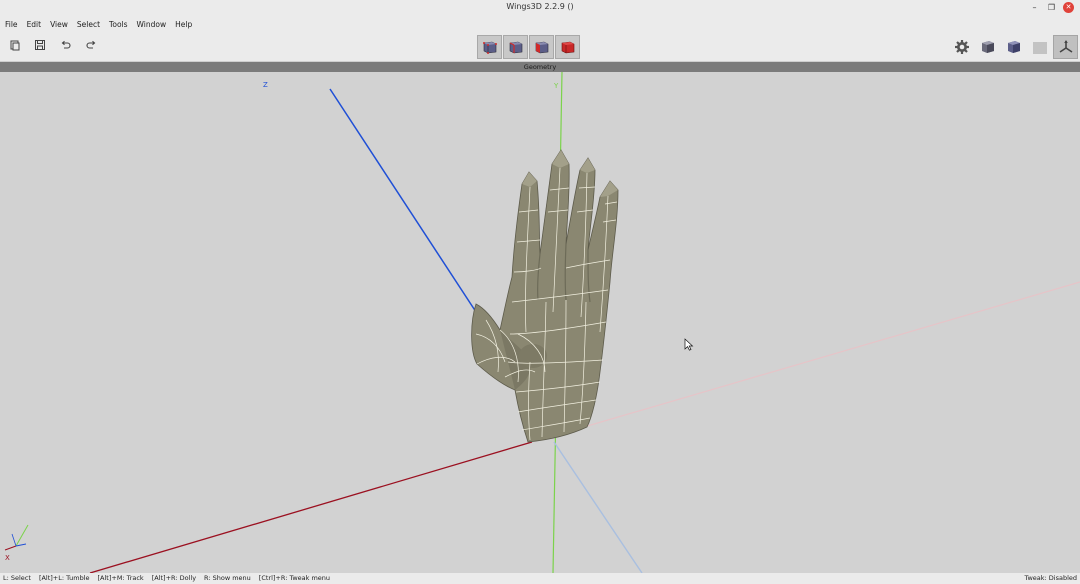 This screenshot has width=1080, height=584. What do you see at coordinates (1034, 7) in the screenshot?
I see `minimize-button: –` at bounding box center [1034, 7].